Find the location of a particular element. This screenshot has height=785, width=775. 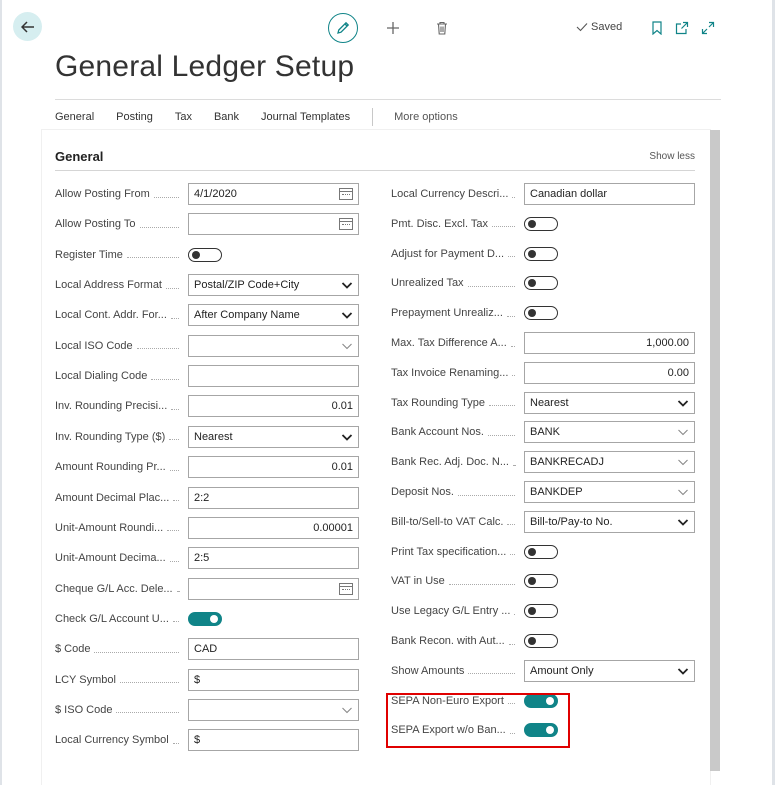

cheque-g-l-acc-dele-input is located at coordinates (273, 588).